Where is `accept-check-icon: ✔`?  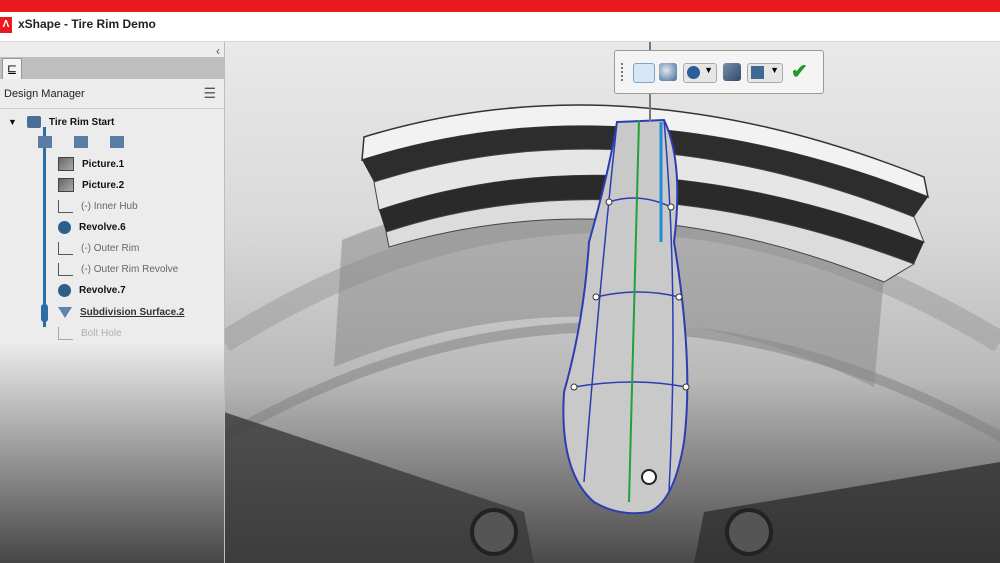
accept-check-icon: ✔ is located at coordinates (802, 72).